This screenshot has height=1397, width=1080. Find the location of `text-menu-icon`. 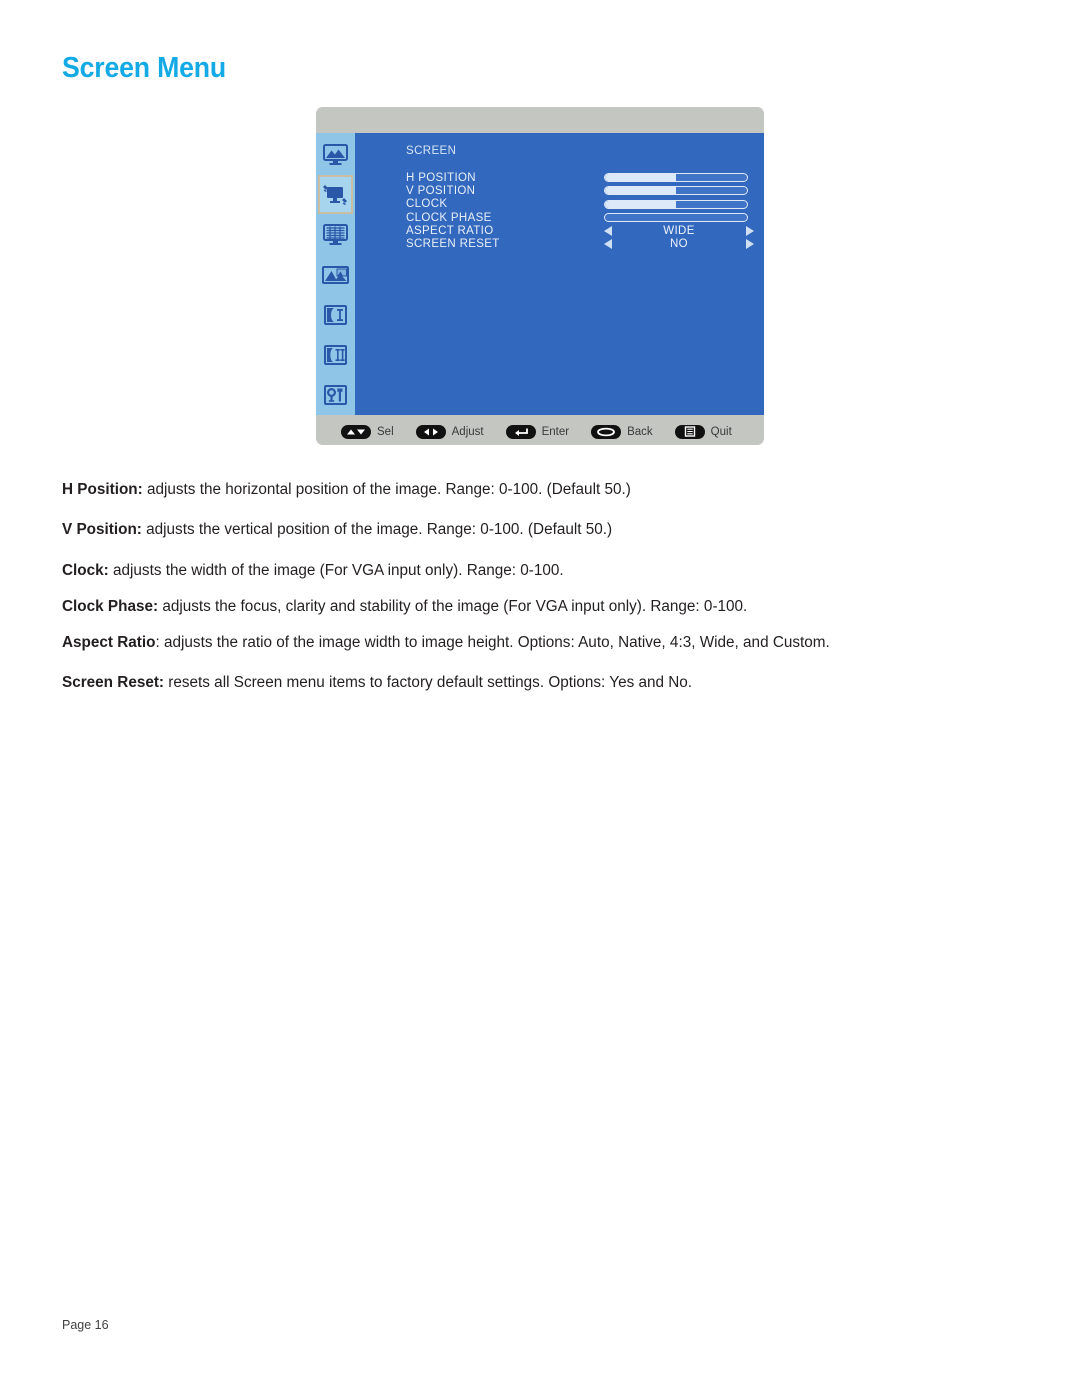

text-menu-icon is located at coordinates (335, 234).